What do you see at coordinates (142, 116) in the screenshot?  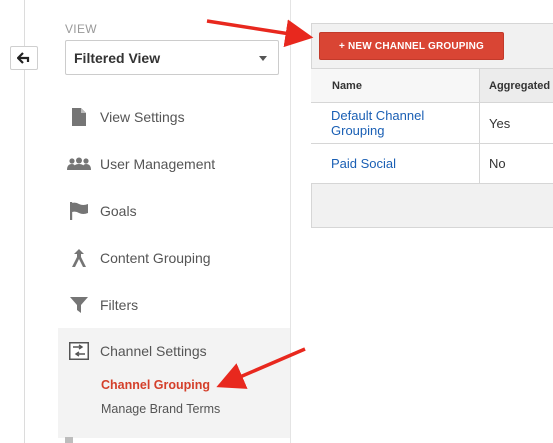 I see `sidebar-item-label: View Settings` at bounding box center [142, 116].